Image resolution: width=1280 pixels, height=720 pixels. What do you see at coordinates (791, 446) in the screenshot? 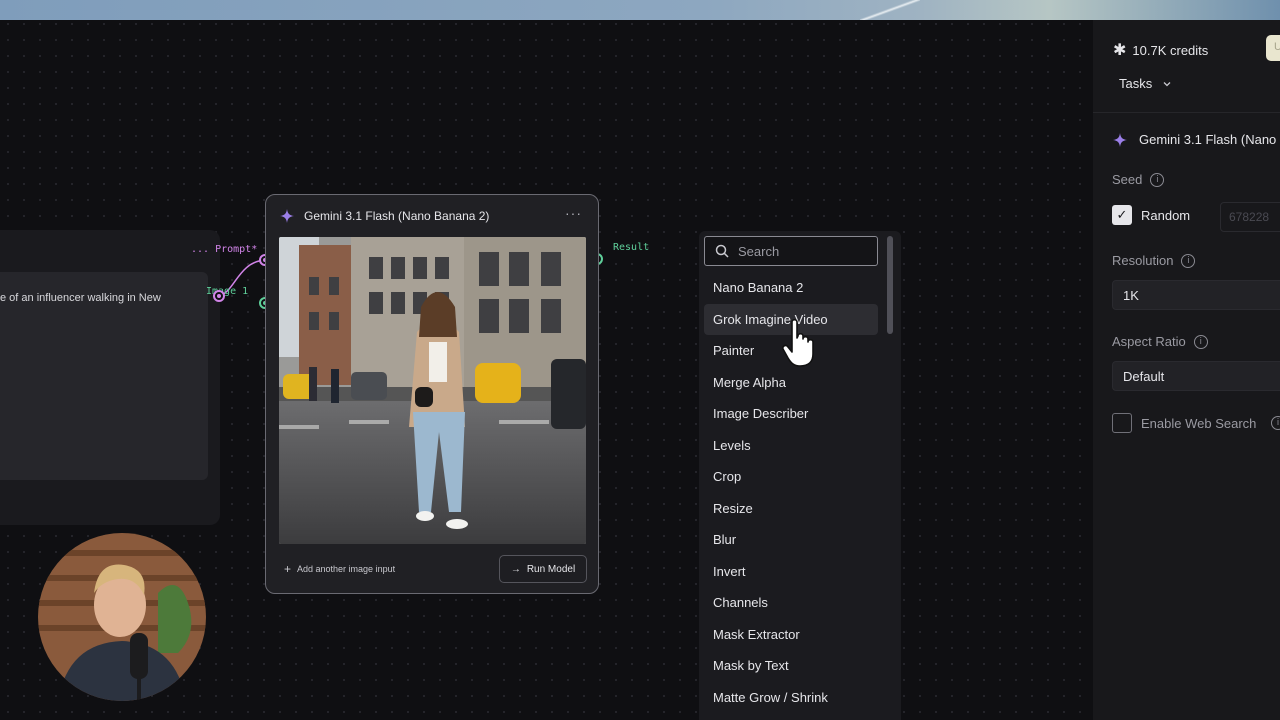
I see `list-item: Levels` at bounding box center [791, 446].